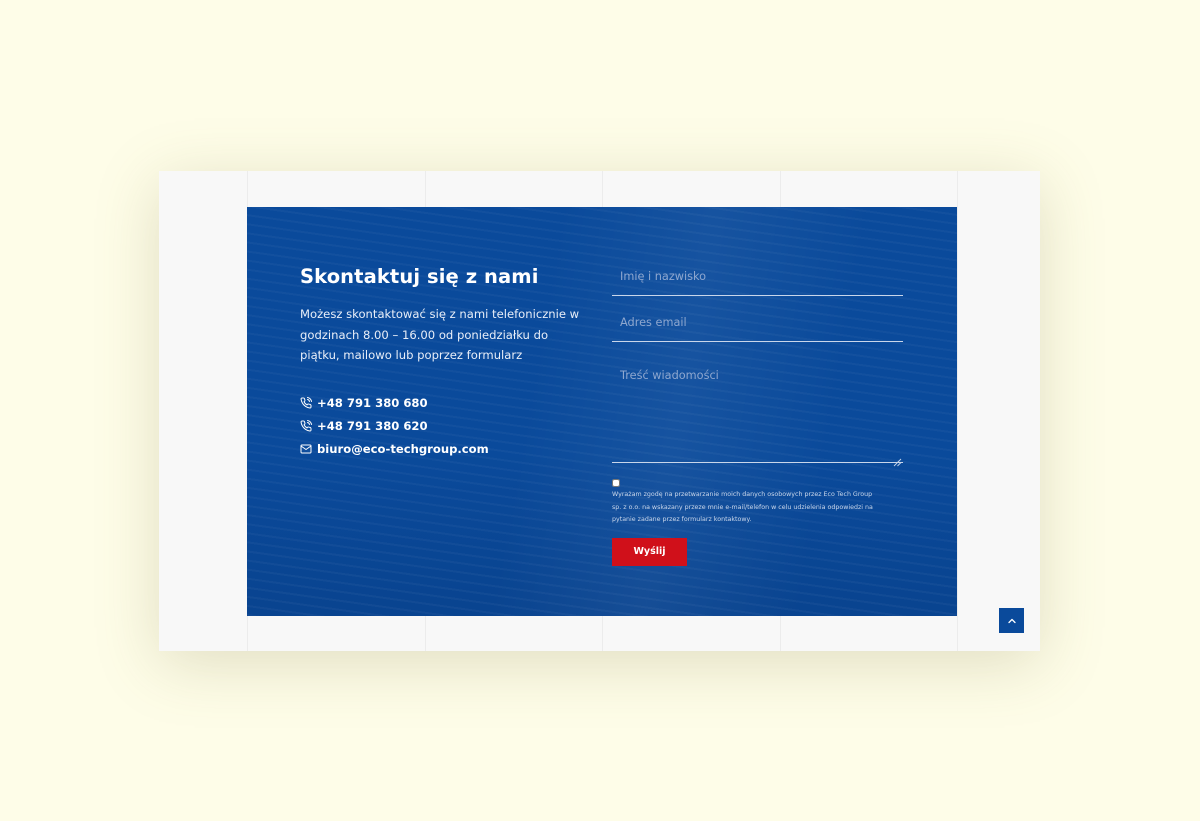  I want to click on name-field-wrapper, so click(757, 279).